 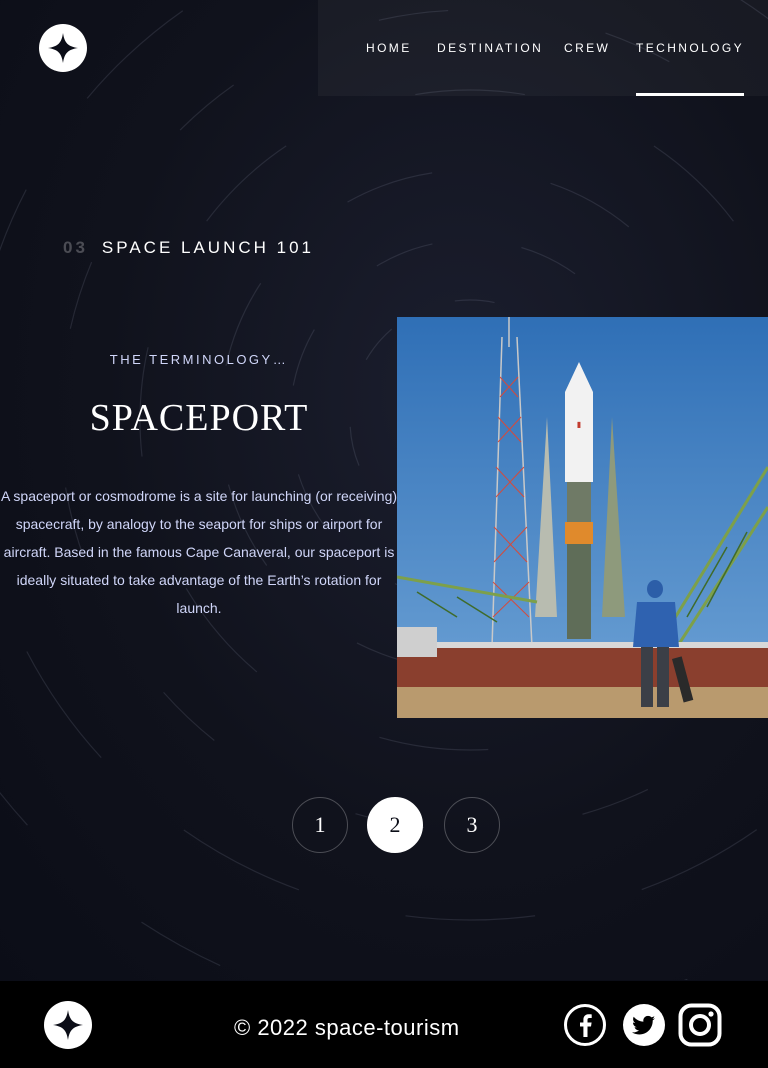 What do you see at coordinates (472, 825) in the screenshot?
I see `pagination-button-3: 3` at bounding box center [472, 825].